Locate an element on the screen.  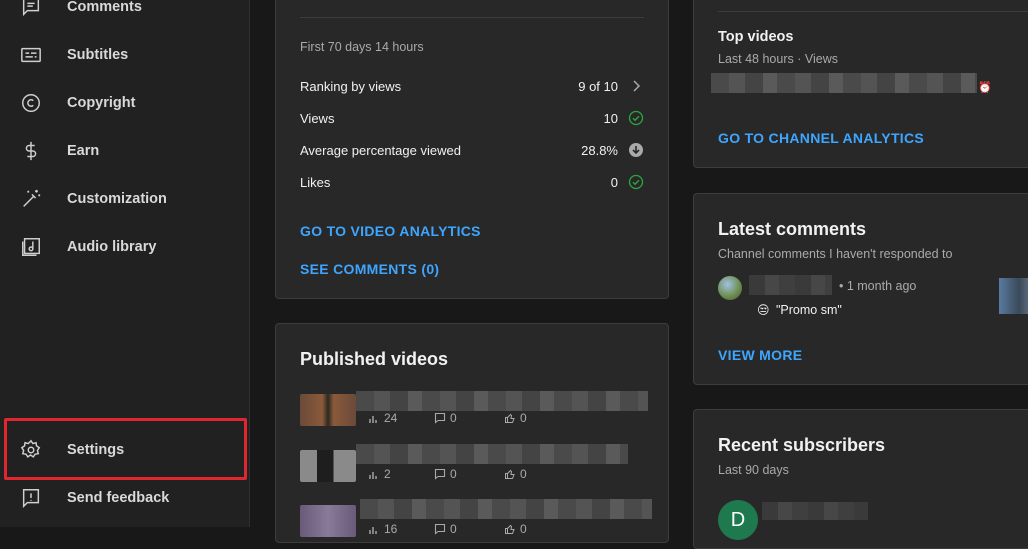
video-row: 24 0 0 is located at coordinates (475, 409).